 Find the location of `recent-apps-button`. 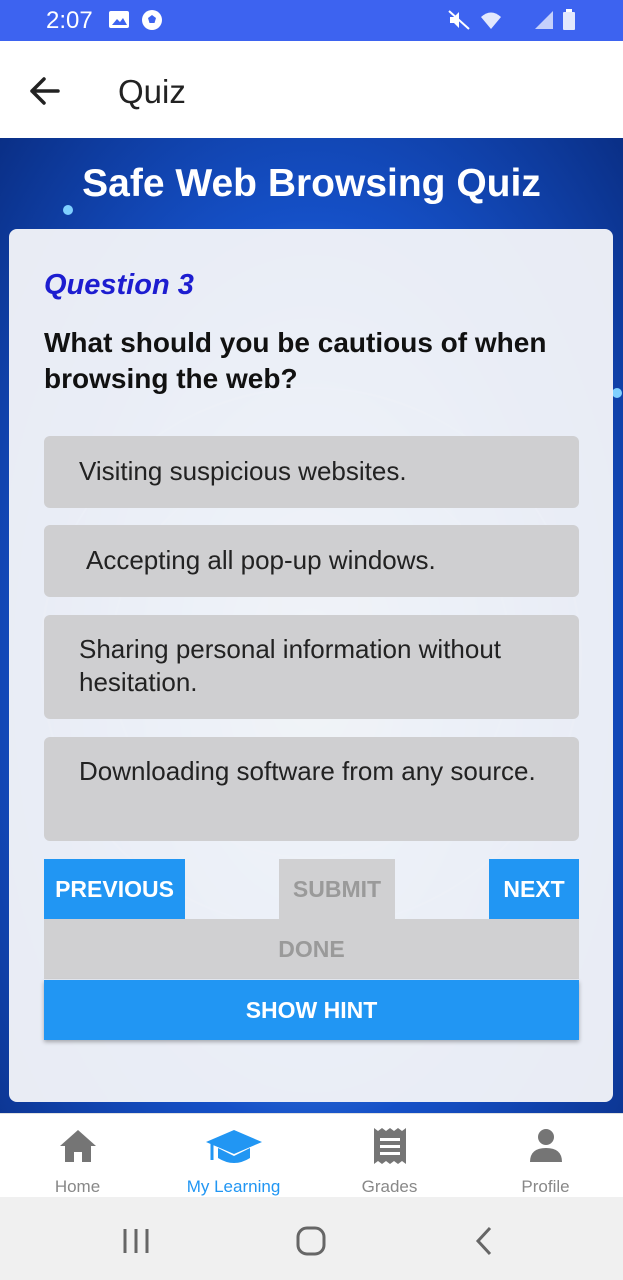

recent-apps-button is located at coordinates (136, 1241).